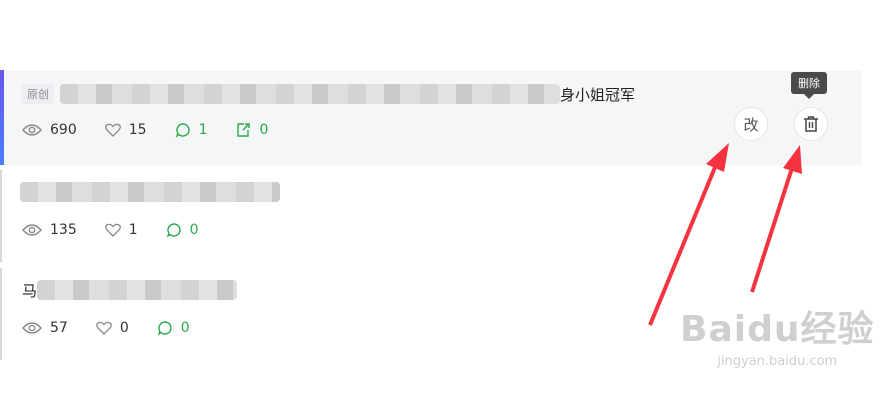  What do you see at coordinates (777, 329) in the screenshot?
I see `watermark-logo-text: Baidu经验` at bounding box center [777, 329].